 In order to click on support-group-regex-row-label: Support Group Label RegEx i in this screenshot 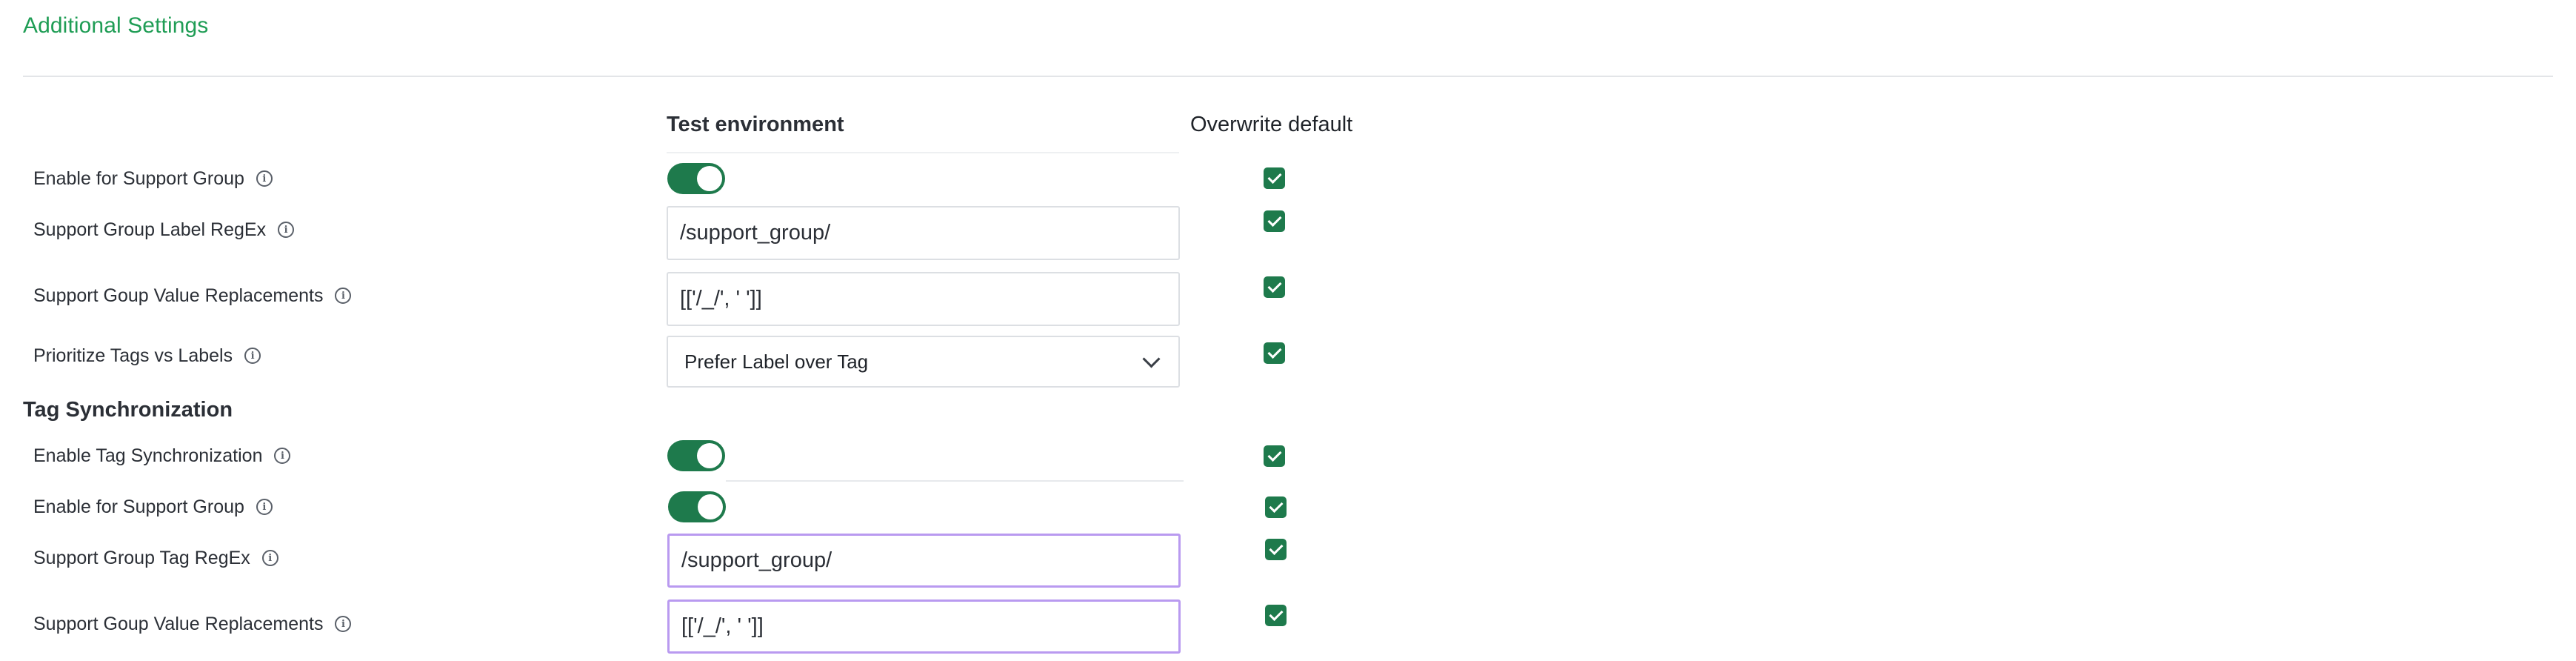, I will do `click(164, 230)`.